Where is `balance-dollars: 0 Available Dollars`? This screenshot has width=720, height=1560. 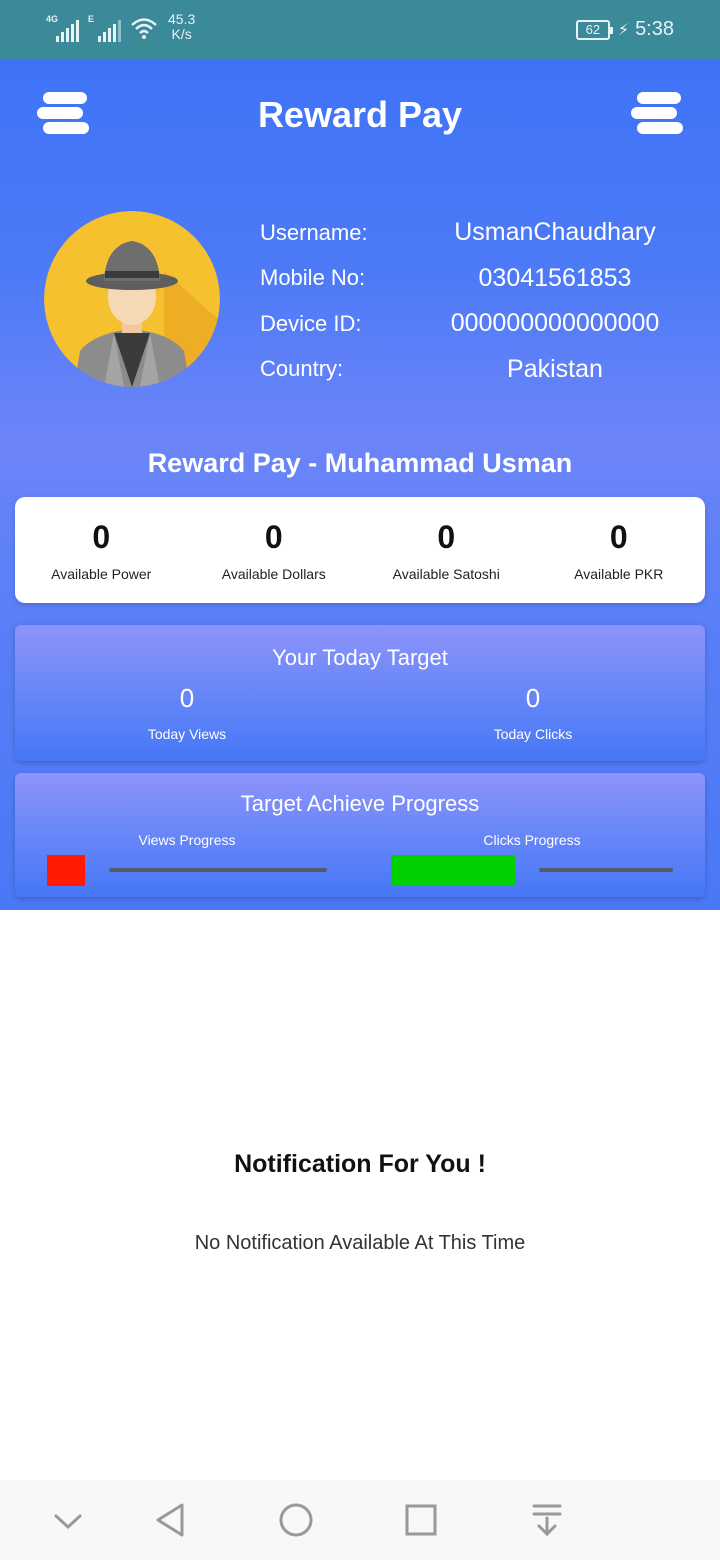 balance-dollars: 0 Available Dollars is located at coordinates (274, 550).